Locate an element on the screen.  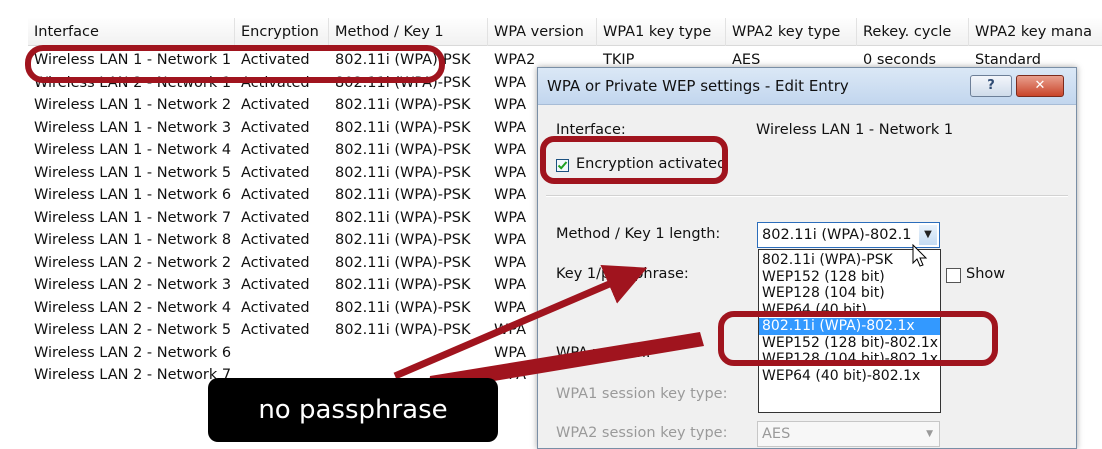
wpa2-session-key-label: WPA2 session key type: is located at coordinates (642, 433).